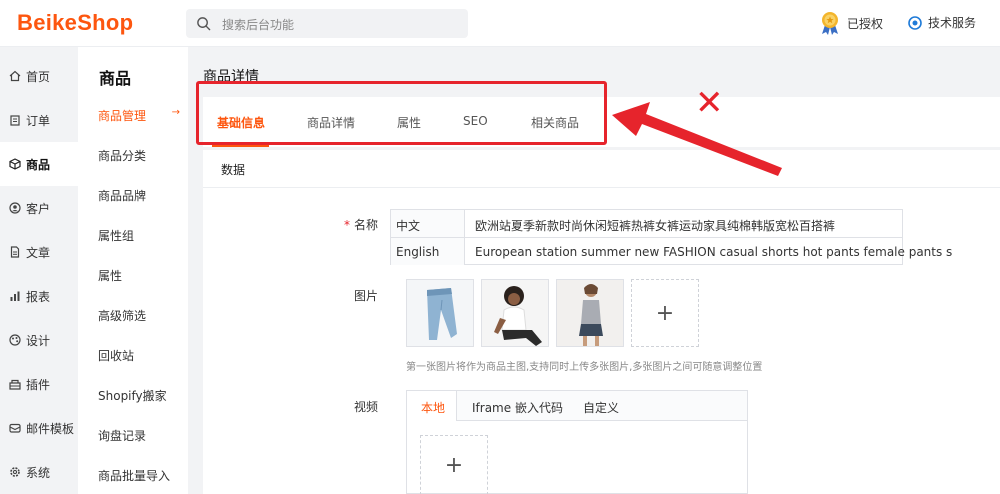 The width and height of the screenshot is (1000, 494). I want to click on model-photo-image, so click(515, 313).